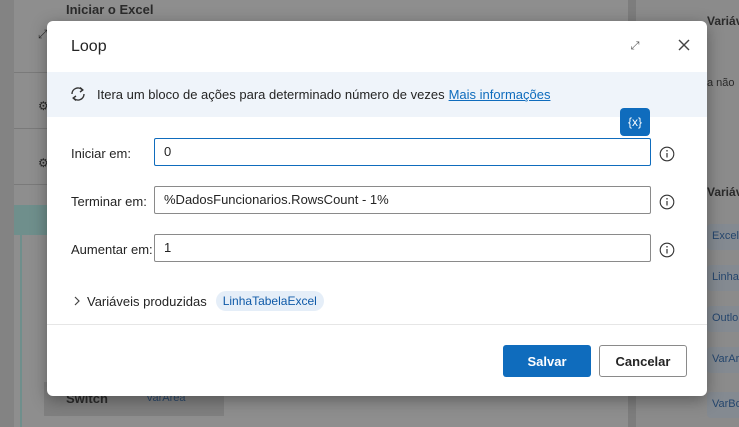 The height and width of the screenshot is (427, 739). I want to click on dialog-title: Loop, so click(89, 46).